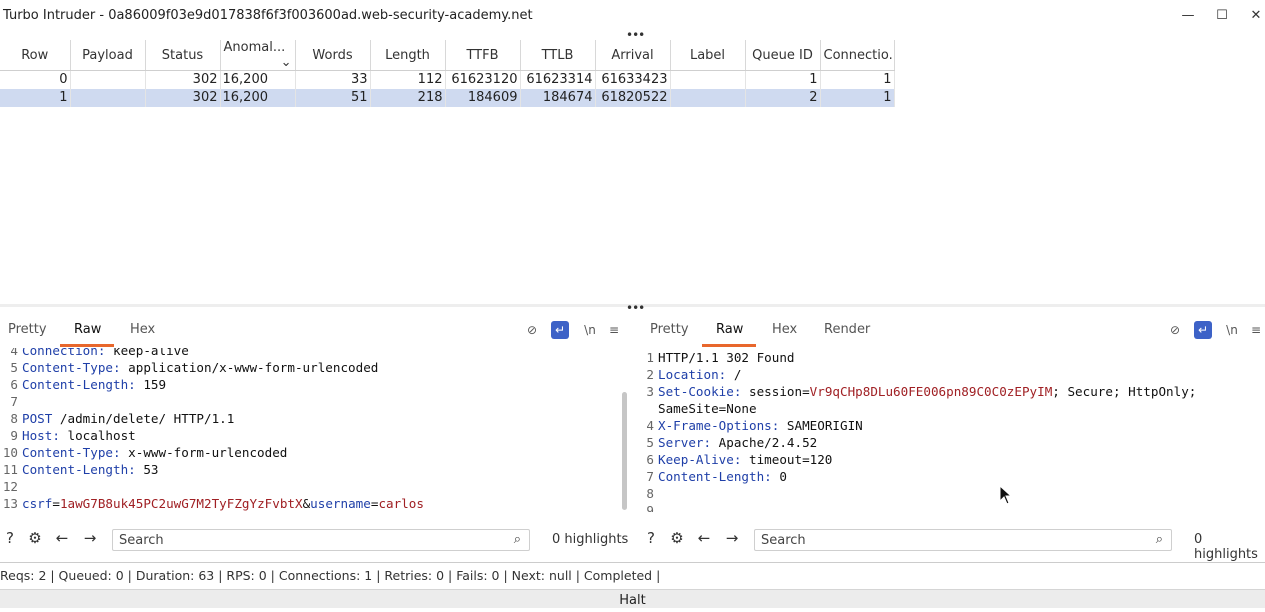  Describe the element at coordinates (950, 330) in the screenshot. I see `response-tabs: Pretty Raw Hex Render ⊘ ↵ \n ≡` at that location.